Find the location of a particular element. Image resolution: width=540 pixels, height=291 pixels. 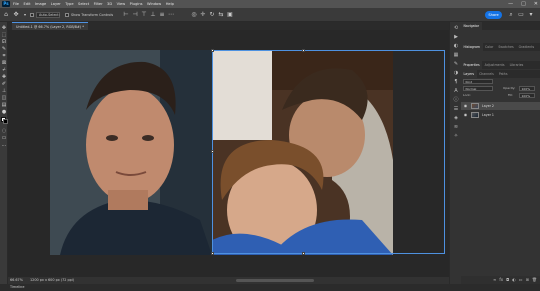

align-center-icon: ⊣ is located at coordinates (135, 15).